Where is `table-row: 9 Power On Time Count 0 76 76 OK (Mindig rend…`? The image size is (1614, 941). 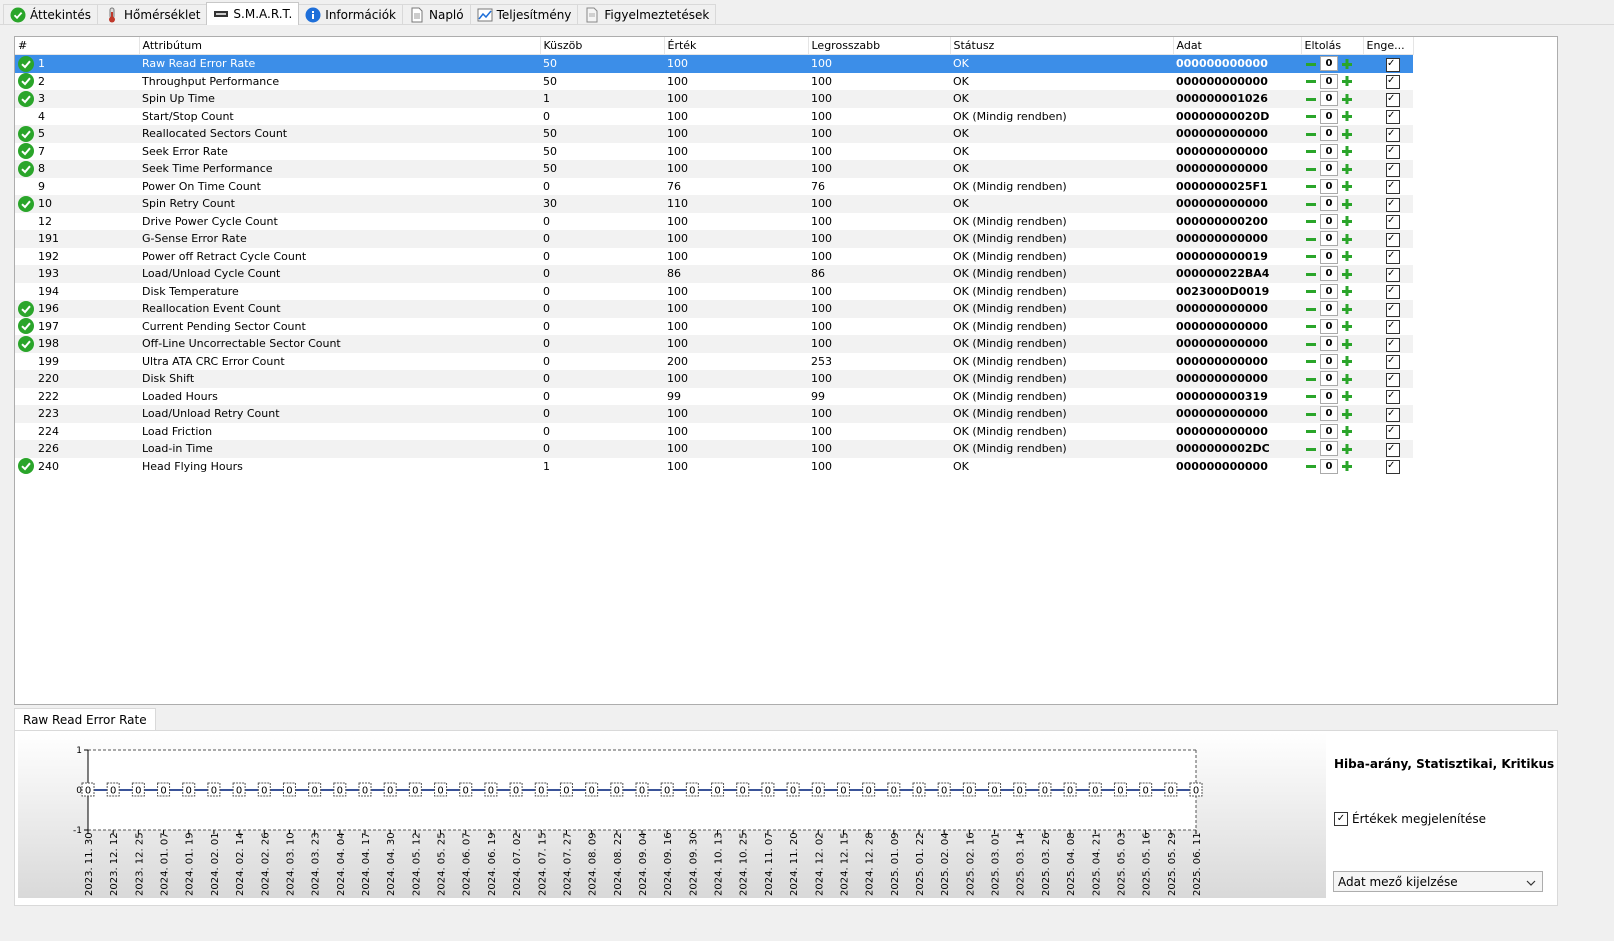
table-row: 9 Power On Time Count 0 76 76 OK (Mindig rend… is located at coordinates (714, 187).